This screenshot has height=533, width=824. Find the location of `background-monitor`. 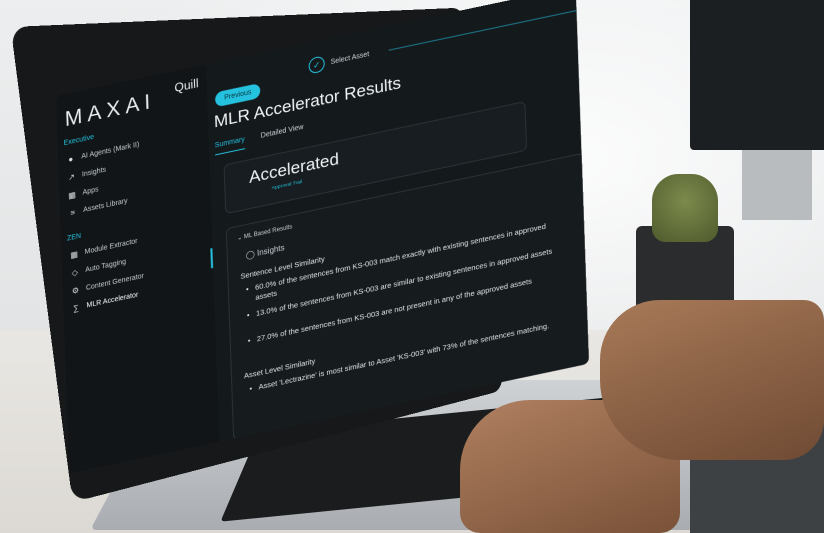

background-monitor is located at coordinates (757, 75).